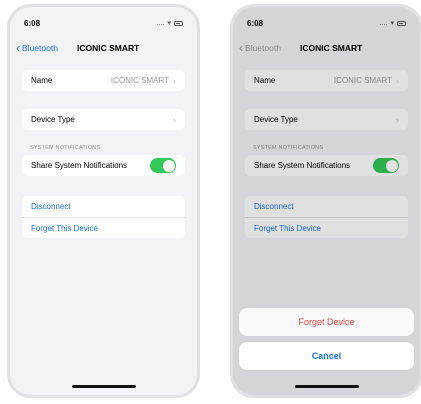 This screenshot has width=421, height=404. I want to click on actions-group: Disconnect Forget This Device, so click(103, 217).